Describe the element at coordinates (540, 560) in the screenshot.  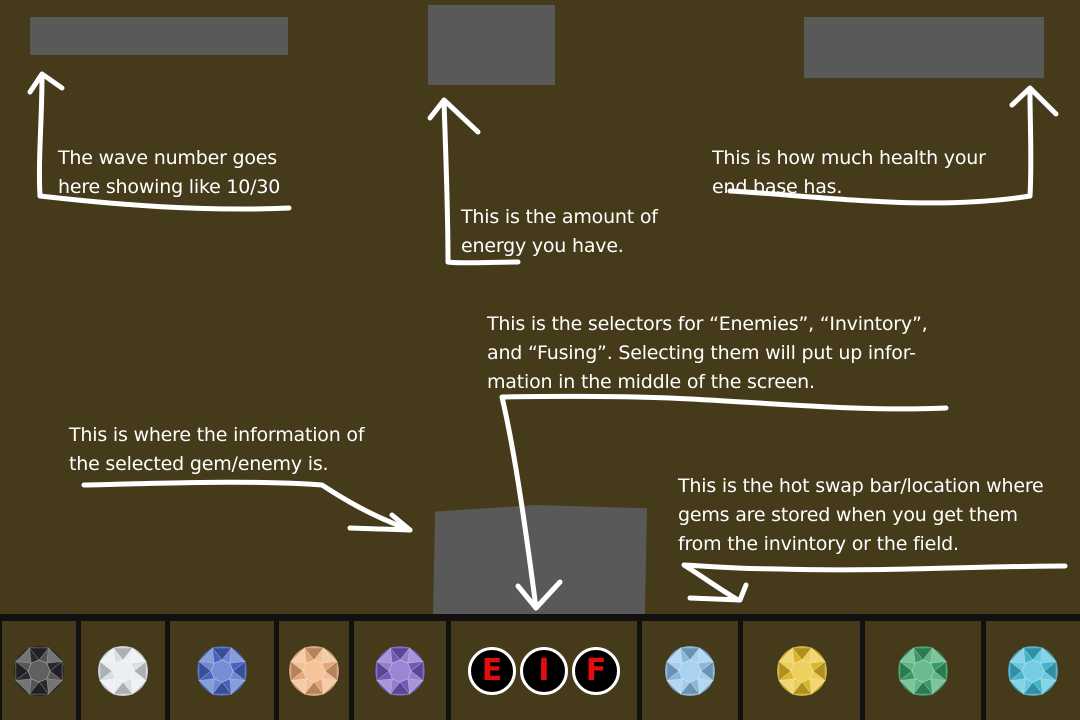
I see `info-panel-placeholder` at that location.